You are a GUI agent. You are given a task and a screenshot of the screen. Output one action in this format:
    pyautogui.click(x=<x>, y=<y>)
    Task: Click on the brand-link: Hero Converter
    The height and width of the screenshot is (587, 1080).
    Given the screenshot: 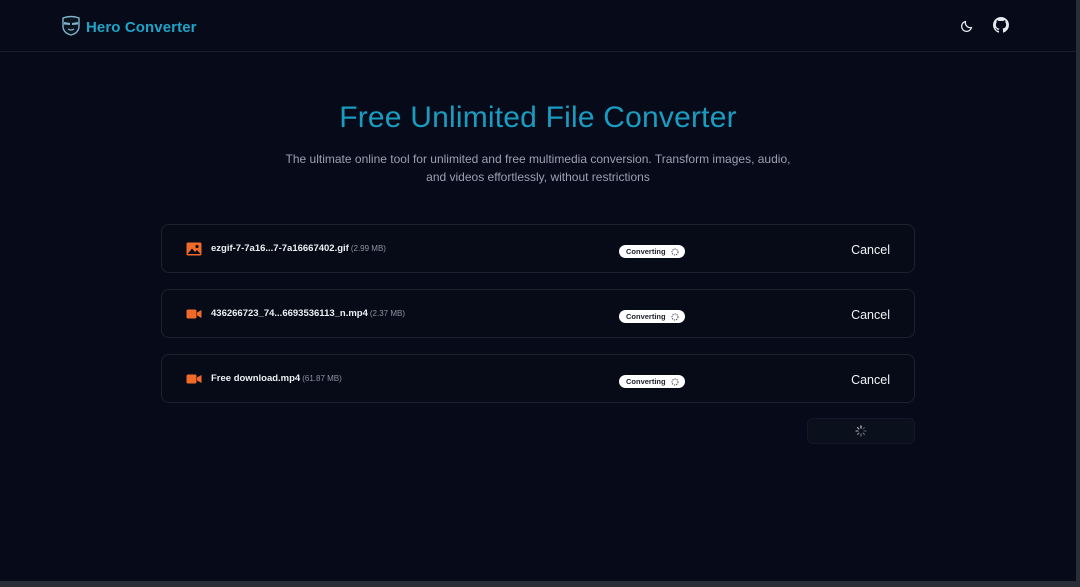 What is the action you would take?
    pyautogui.click(x=128, y=27)
    